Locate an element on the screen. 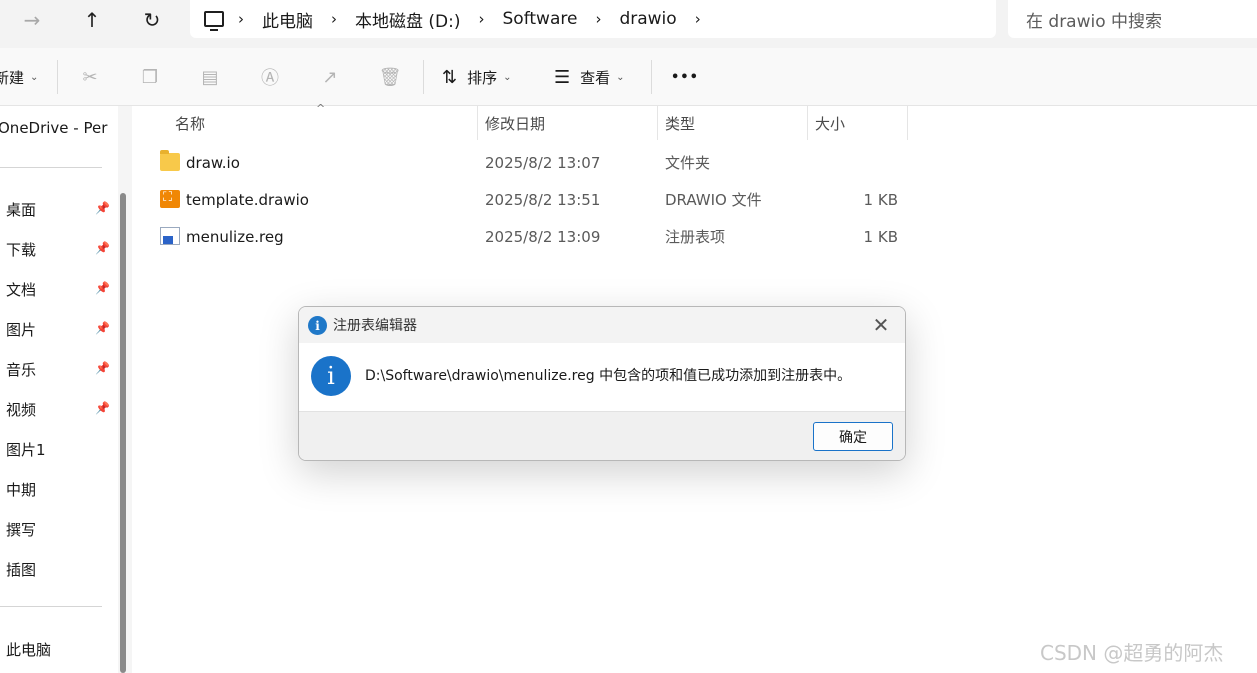 This screenshot has width=1257, height=673. column-header-type: 类型 is located at coordinates (732, 123).